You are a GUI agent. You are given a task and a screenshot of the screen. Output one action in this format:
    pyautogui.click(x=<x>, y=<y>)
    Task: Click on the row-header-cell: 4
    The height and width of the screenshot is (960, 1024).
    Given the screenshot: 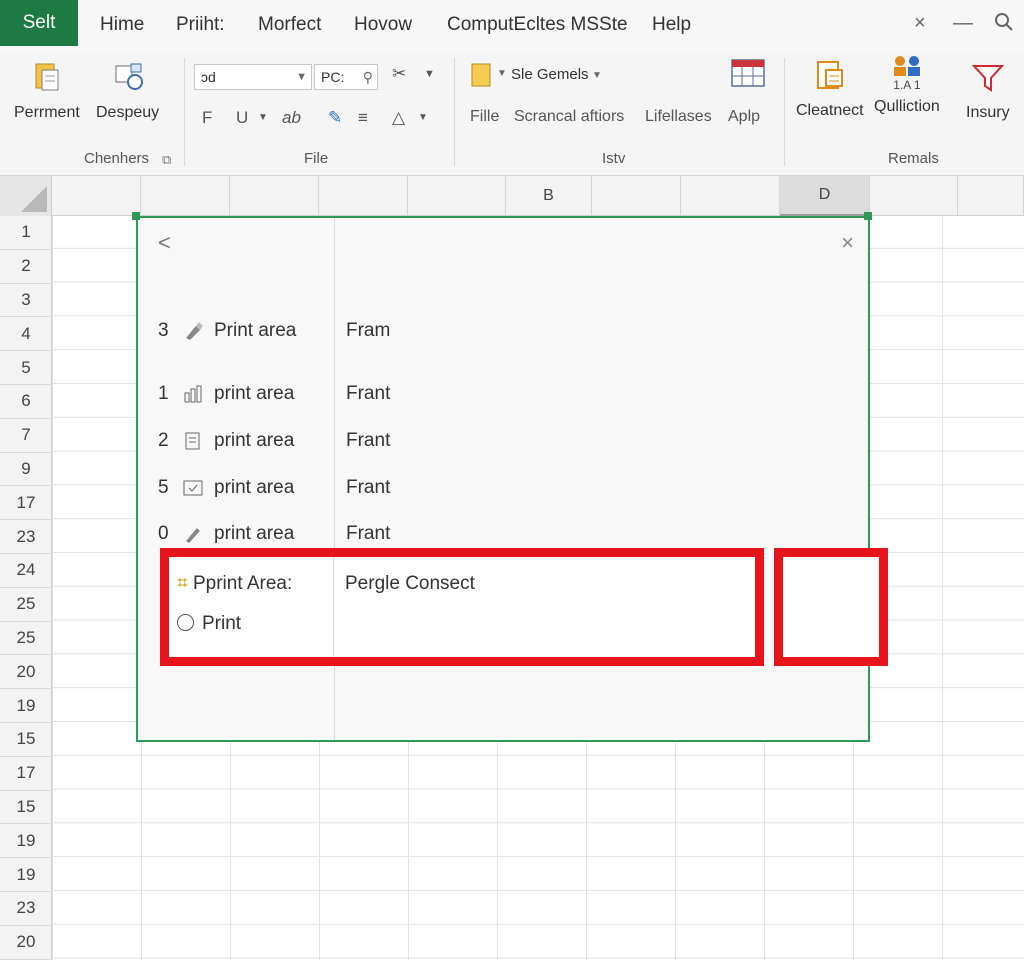 What is the action you would take?
    pyautogui.click(x=26, y=334)
    